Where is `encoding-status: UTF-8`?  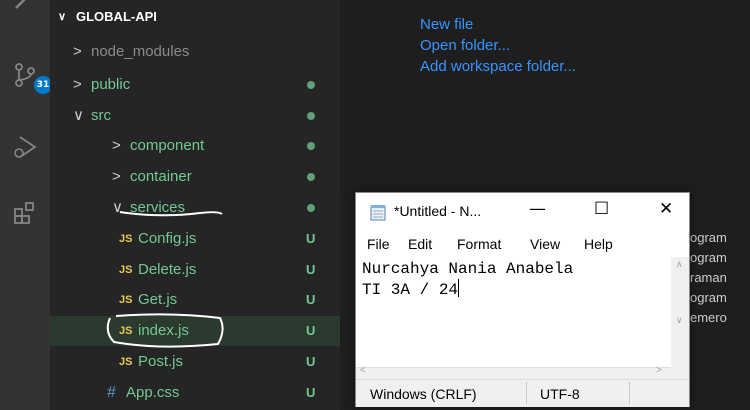 encoding-status: UTF-8 is located at coordinates (560, 394).